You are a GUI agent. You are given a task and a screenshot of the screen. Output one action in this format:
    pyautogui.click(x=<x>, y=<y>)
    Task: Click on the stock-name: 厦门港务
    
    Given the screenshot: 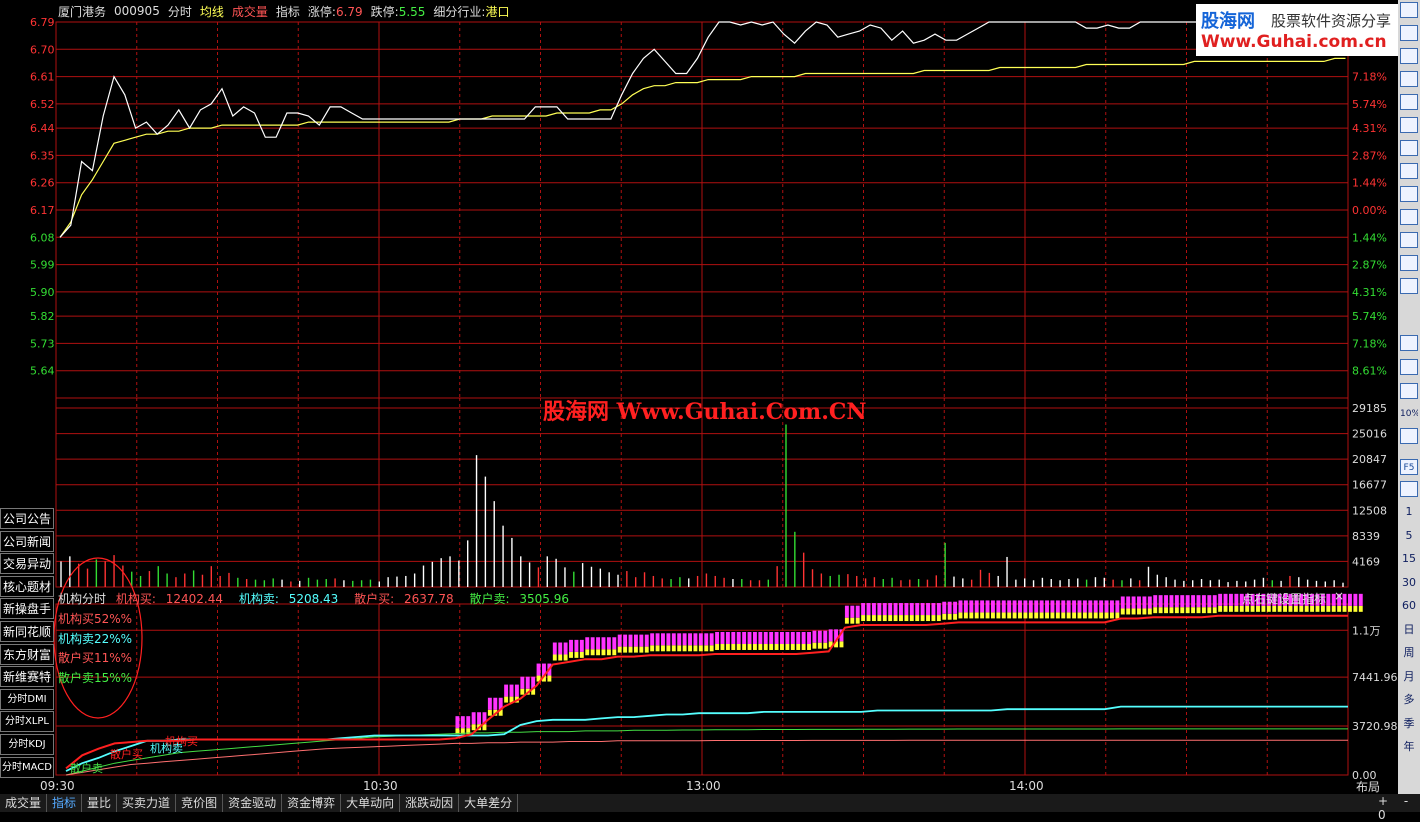 What is the action you would take?
    pyautogui.click(x=82, y=11)
    